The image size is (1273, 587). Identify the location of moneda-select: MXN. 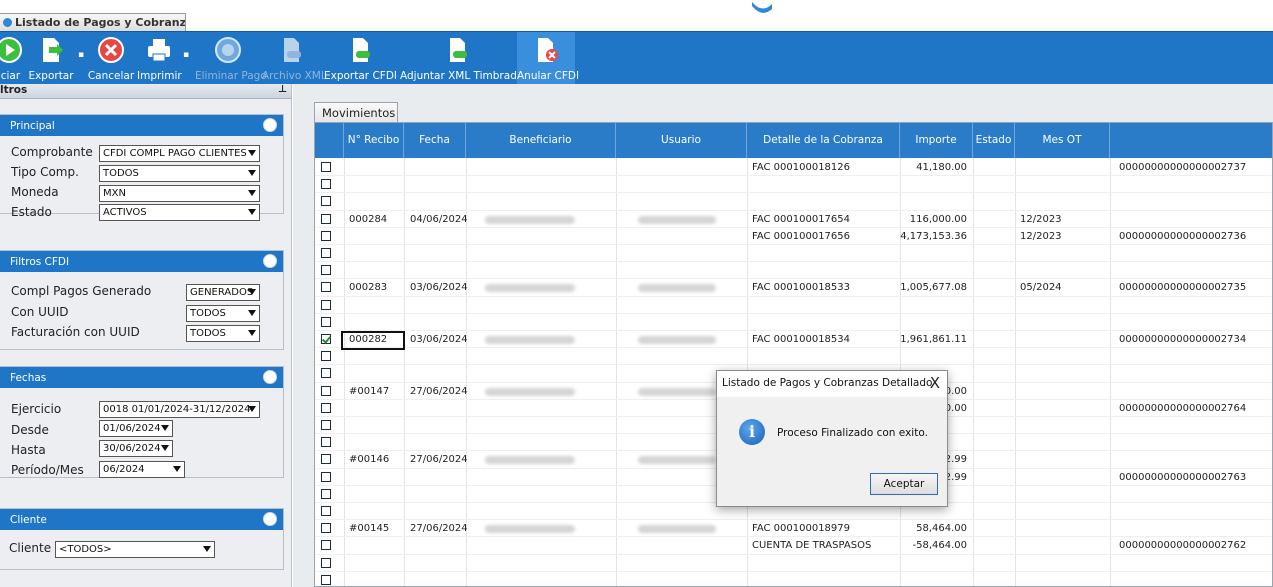
(179, 193).